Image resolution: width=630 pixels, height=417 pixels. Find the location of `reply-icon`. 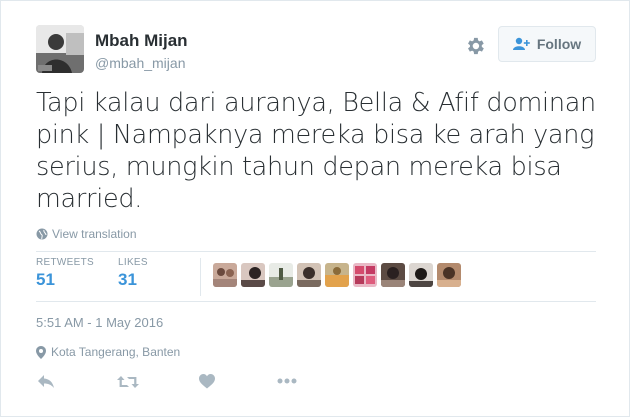

reply-icon is located at coordinates (46, 381).